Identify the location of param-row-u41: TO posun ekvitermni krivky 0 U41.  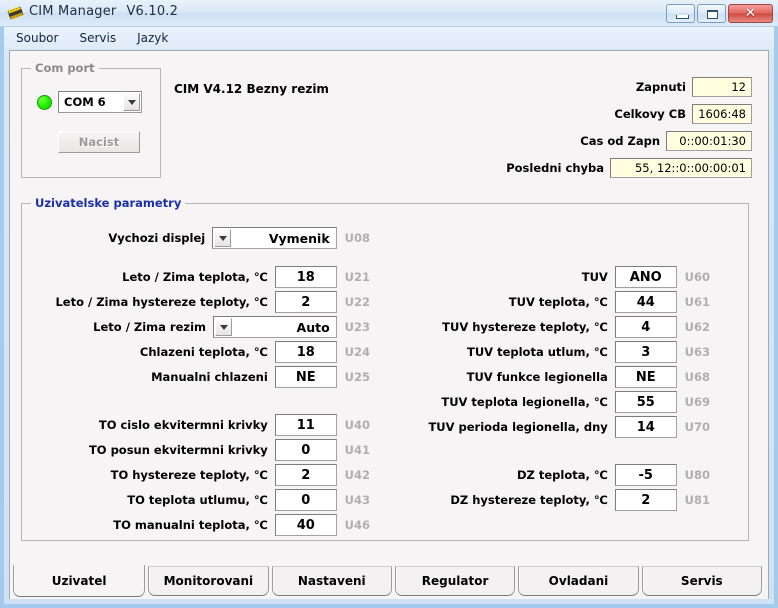
(205, 450).